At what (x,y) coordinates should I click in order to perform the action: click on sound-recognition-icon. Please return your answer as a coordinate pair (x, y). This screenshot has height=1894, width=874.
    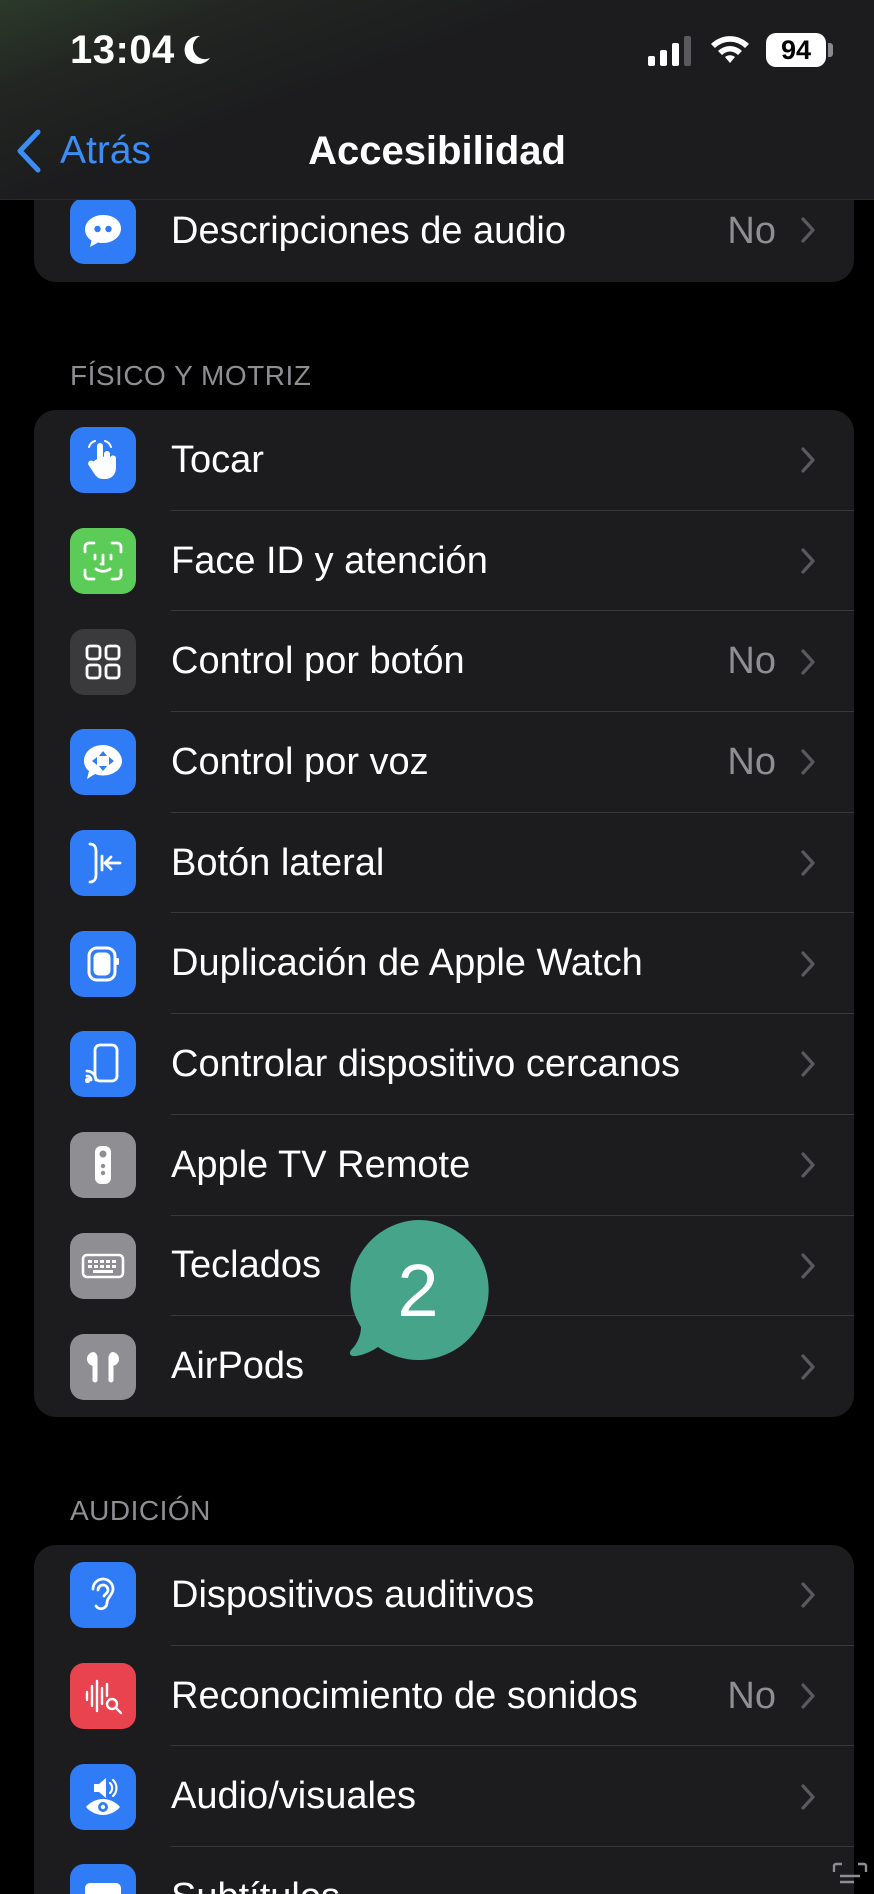
    Looking at the image, I should click on (103, 1696).